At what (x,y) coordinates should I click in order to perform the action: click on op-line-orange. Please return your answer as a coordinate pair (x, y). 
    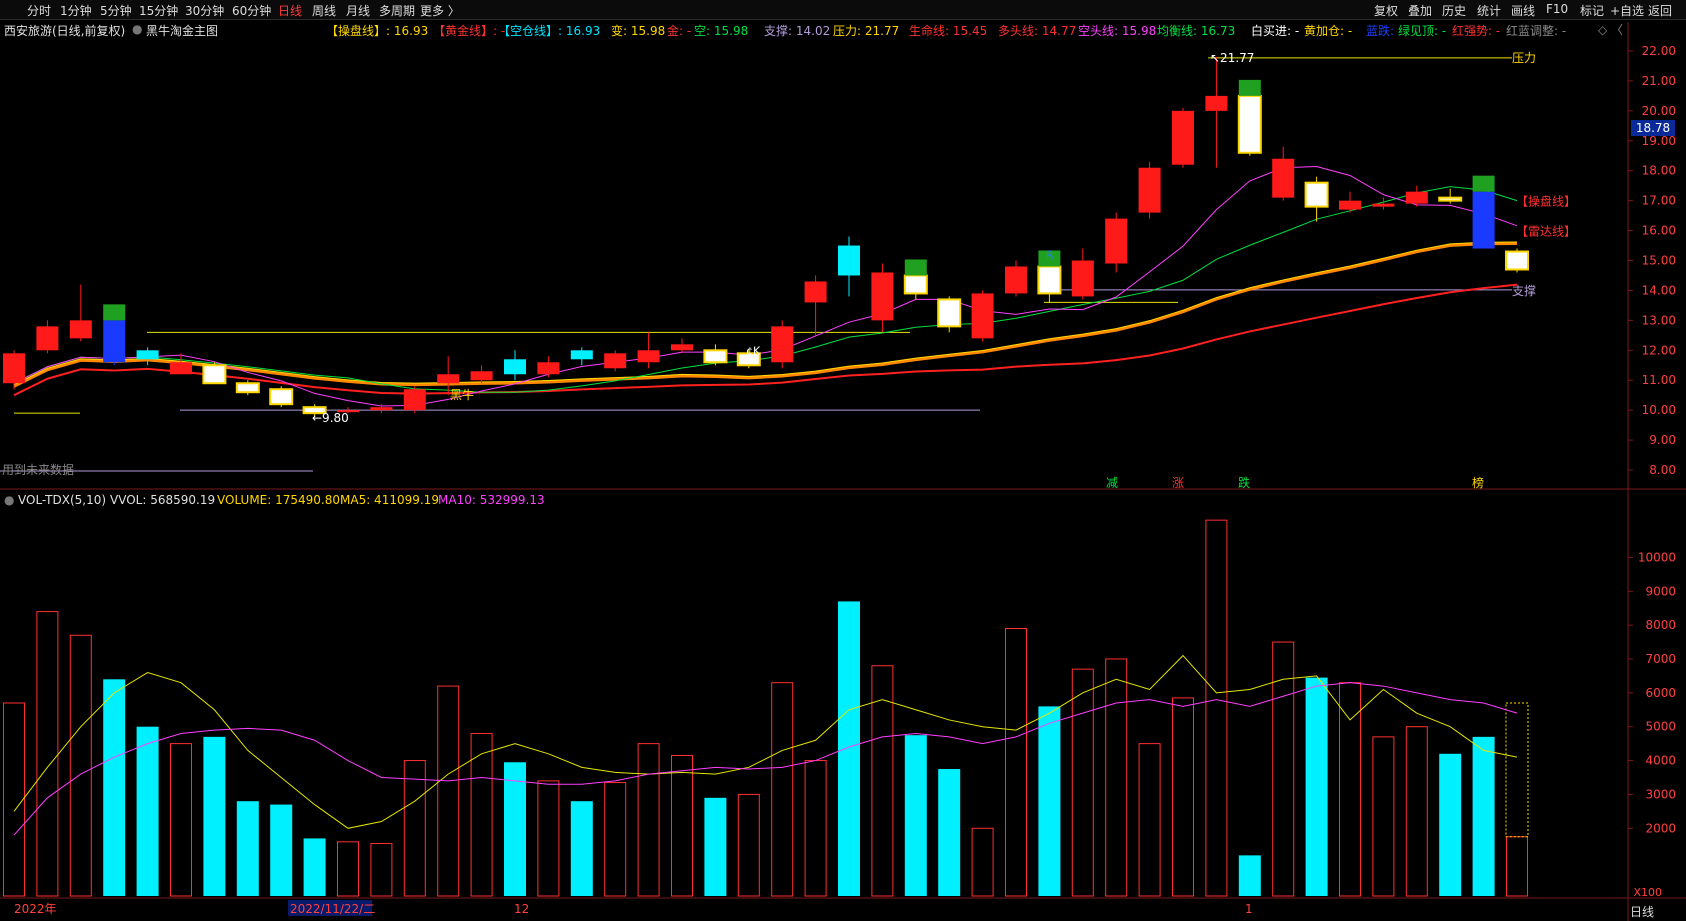
    Looking at the image, I should click on (765, 314).